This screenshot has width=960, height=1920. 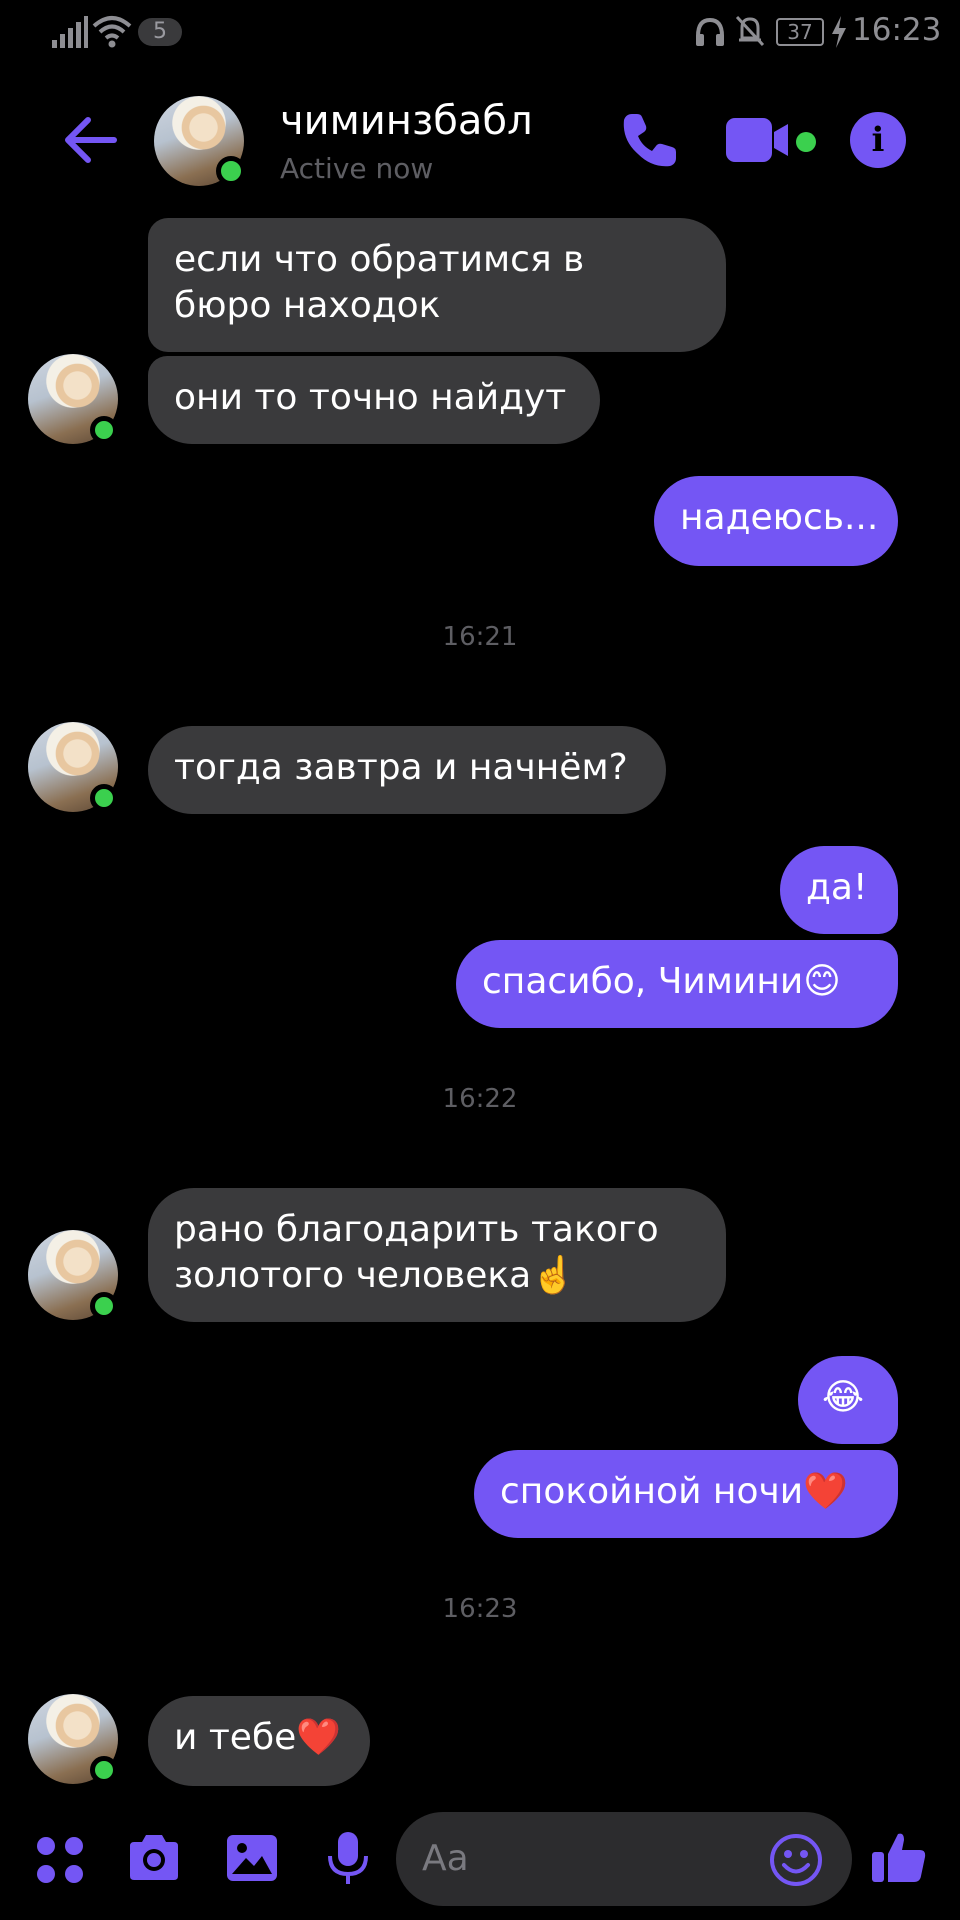 I want to click on phone-icon, so click(x=649, y=141).